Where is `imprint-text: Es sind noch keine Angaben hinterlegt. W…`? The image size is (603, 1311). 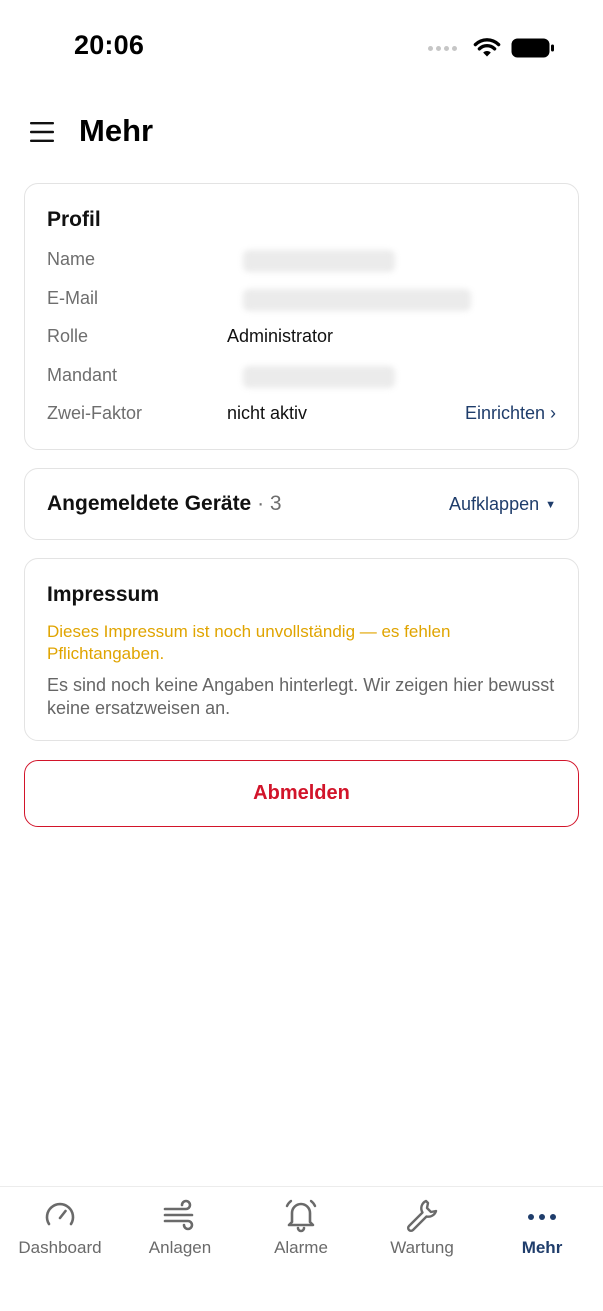 imprint-text: Es sind noch keine Angaben hinterlegt. W… is located at coordinates (301, 696).